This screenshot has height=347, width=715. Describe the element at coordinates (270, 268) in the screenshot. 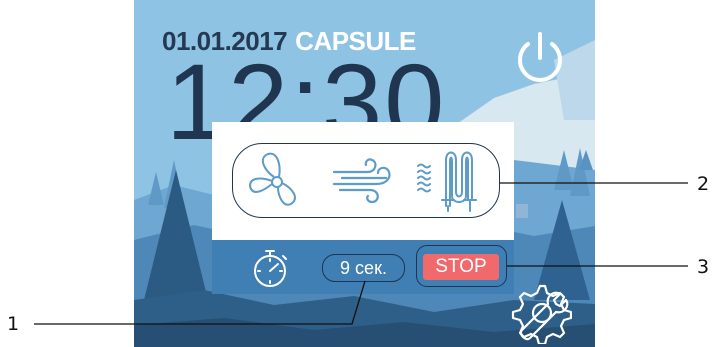

I see `stopwatch-icon` at that location.